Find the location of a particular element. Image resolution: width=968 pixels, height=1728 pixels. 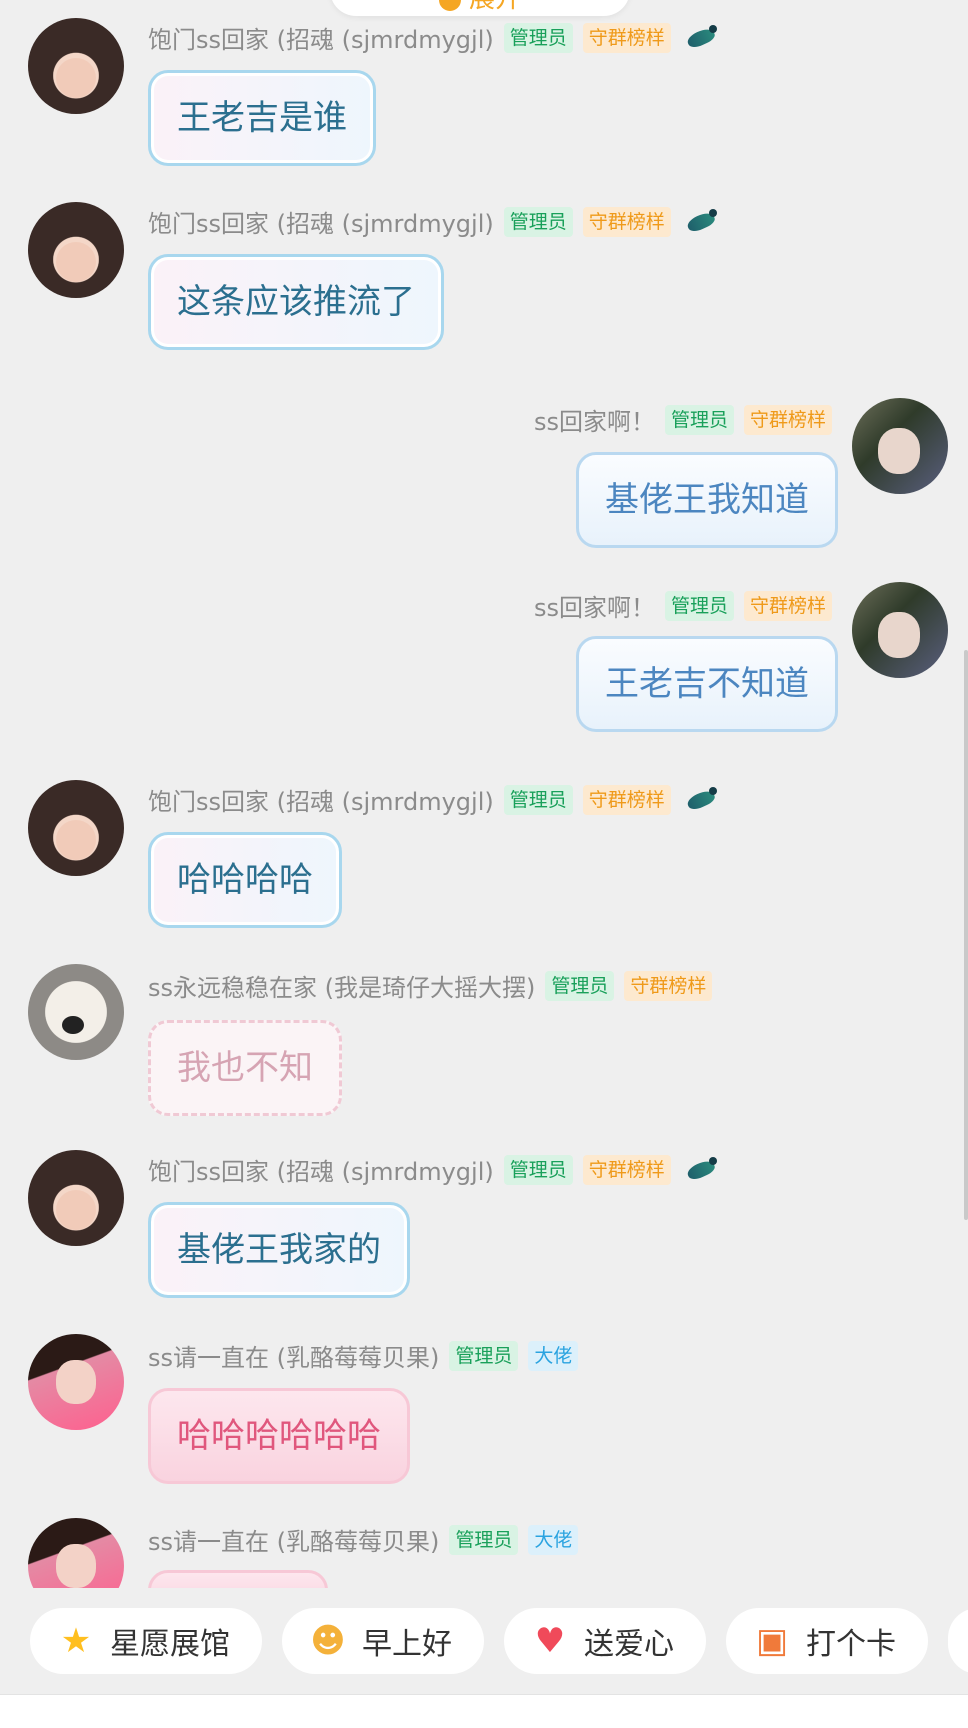

chip-label: 星愿展馆 is located at coordinates (170, 1644).